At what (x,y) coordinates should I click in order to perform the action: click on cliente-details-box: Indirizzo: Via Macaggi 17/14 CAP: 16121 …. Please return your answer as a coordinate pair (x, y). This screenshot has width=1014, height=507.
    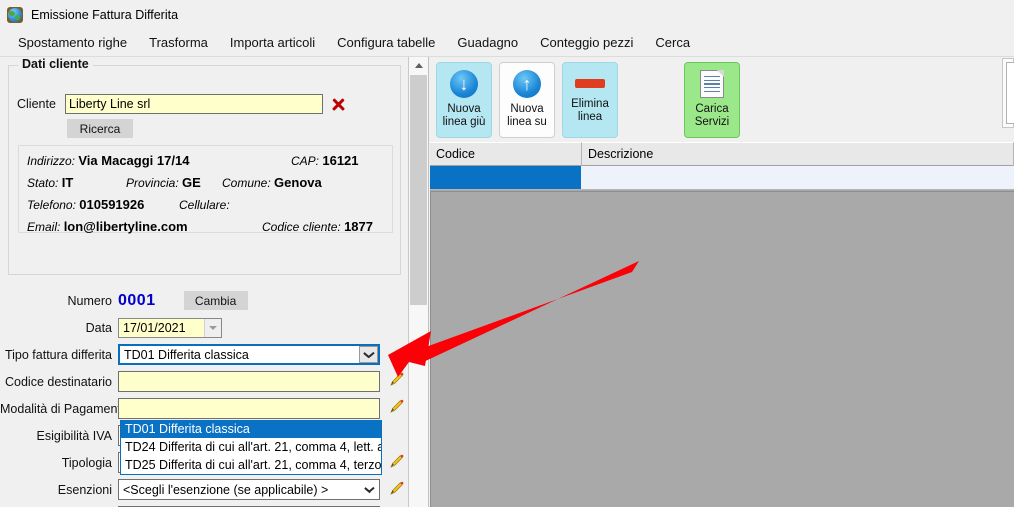
    Looking at the image, I should click on (205, 189).